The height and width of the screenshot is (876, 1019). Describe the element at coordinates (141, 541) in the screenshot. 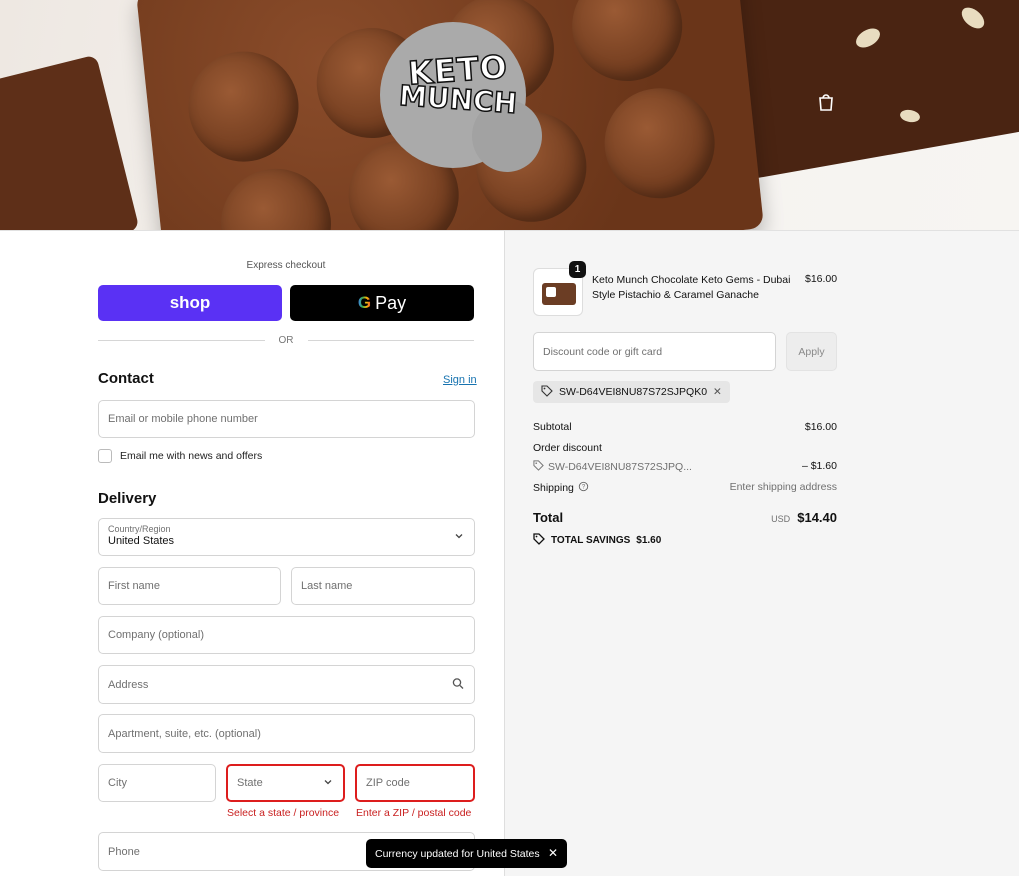

I see `country-value: United States` at that location.